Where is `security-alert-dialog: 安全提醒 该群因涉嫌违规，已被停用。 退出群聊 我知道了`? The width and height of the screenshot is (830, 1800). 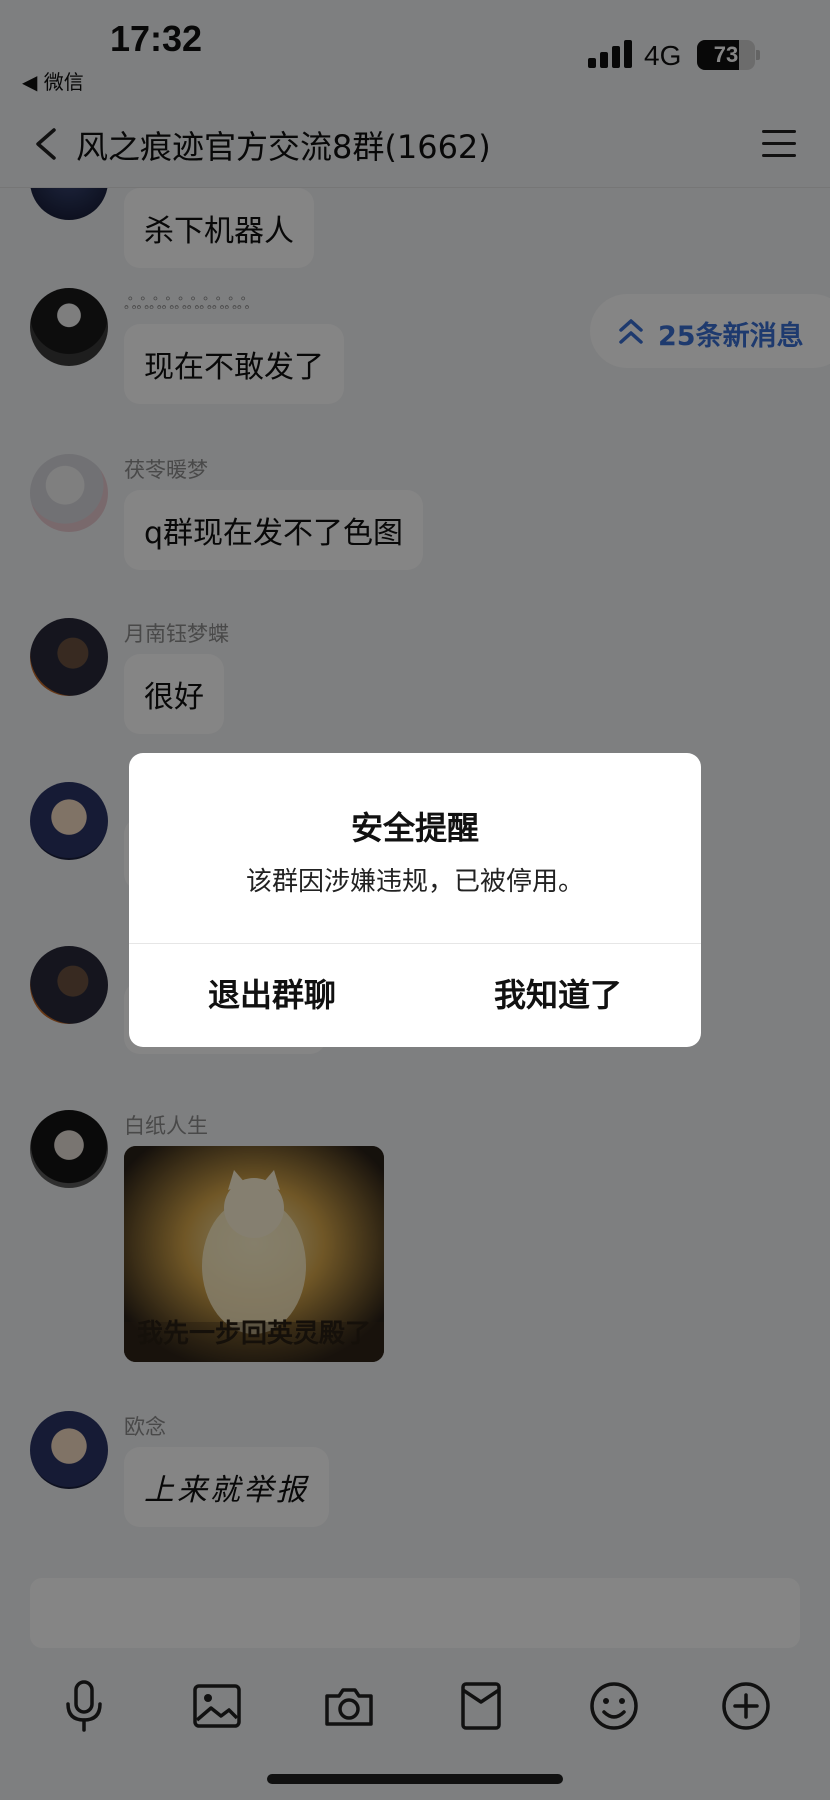
security-alert-dialog: 安全提醒 该群因涉嫌违规，已被停用。 退出群聊 我知道了 is located at coordinates (415, 900).